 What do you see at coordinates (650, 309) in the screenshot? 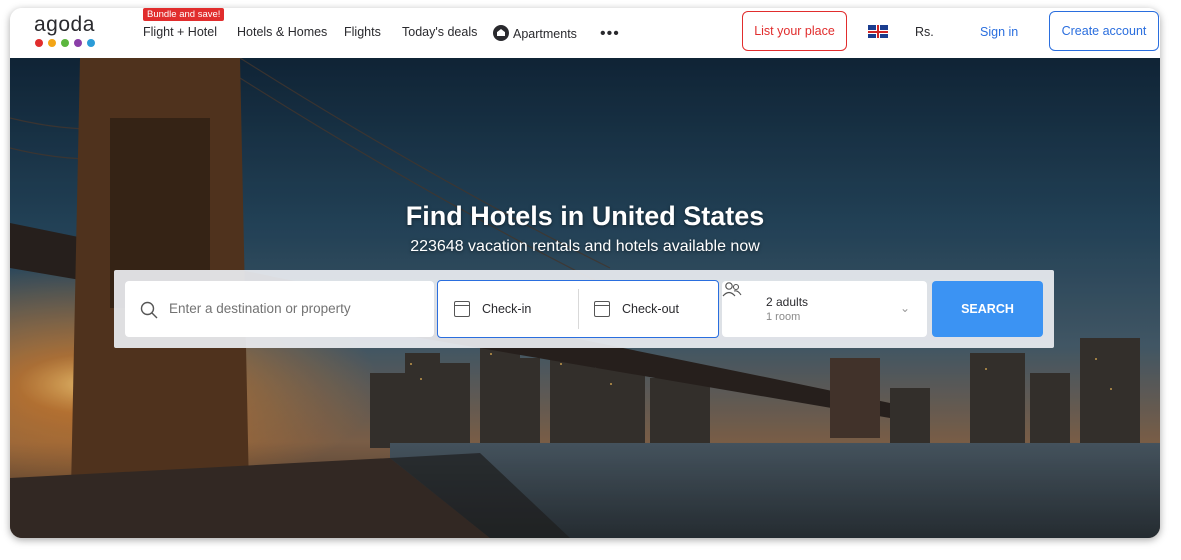
I see `check-out-field: Check-out` at bounding box center [650, 309].